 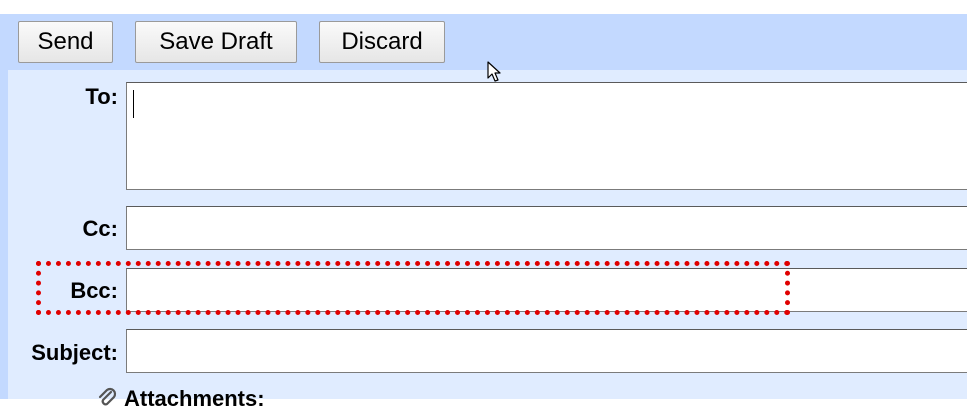 What do you see at coordinates (483, 7) in the screenshot?
I see `top-strip` at bounding box center [483, 7].